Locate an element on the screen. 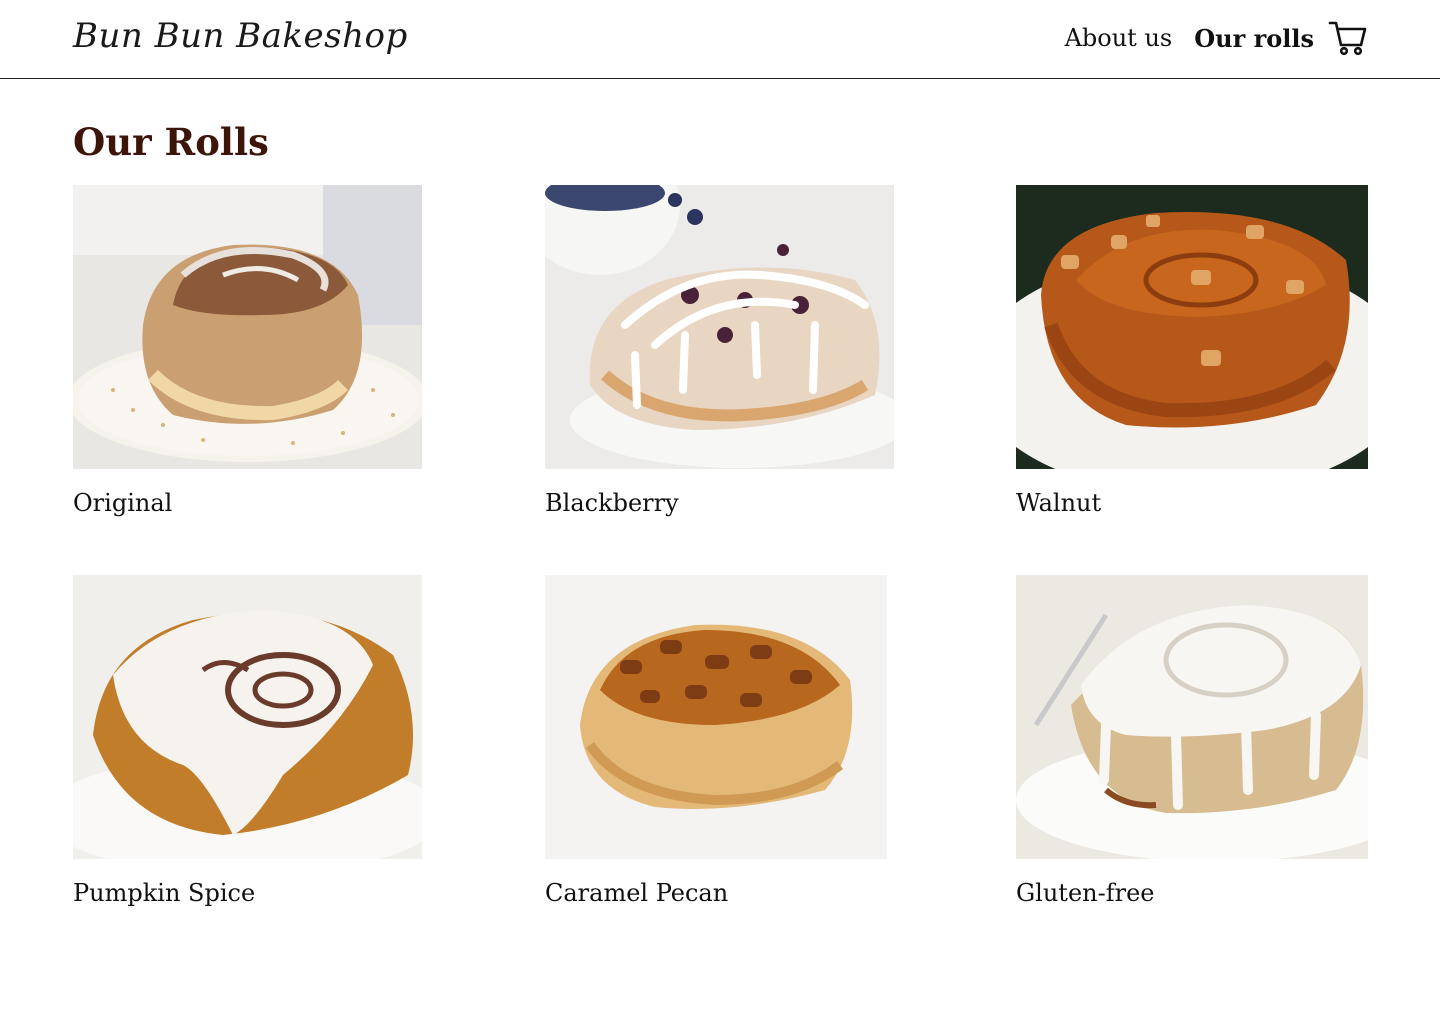 The width and height of the screenshot is (1440, 1024). roll-image-original is located at coordinates (247, 327).